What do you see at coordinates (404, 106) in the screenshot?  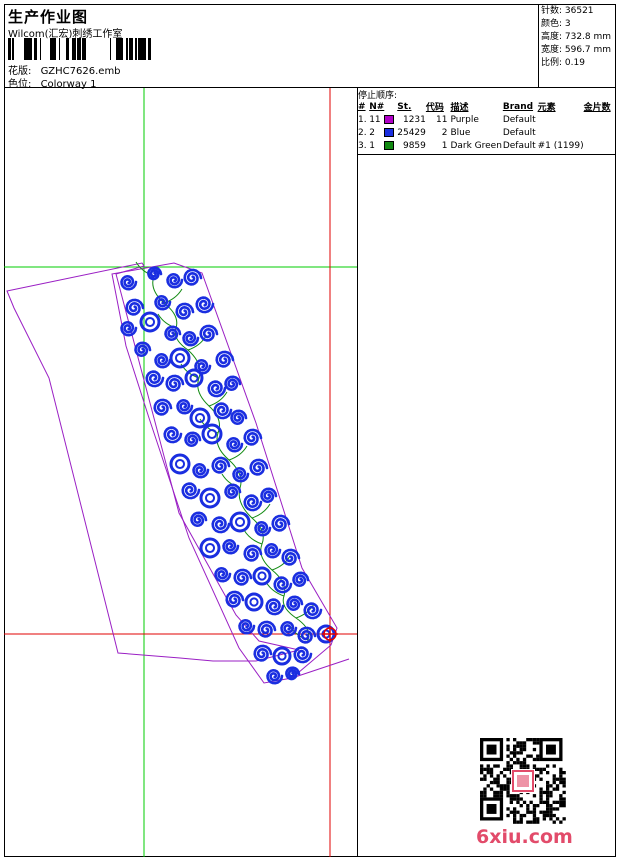 I see `col-stitches-header: St.` at bounding box center [404, 106].